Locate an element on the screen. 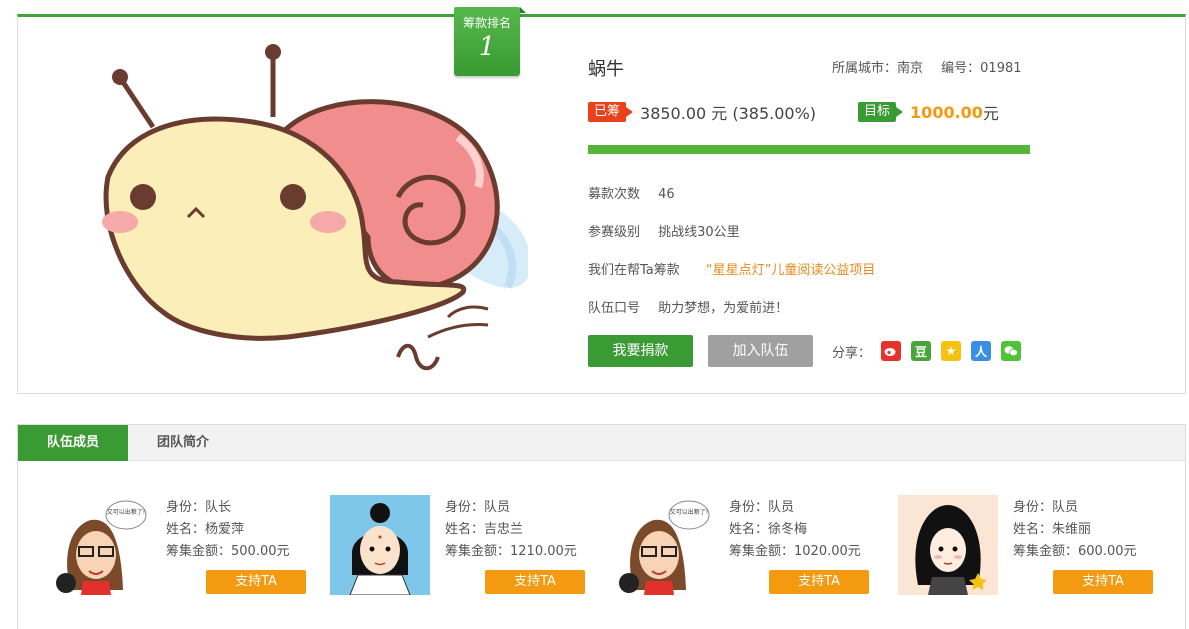 This screenshot has width=1189, height=629. douban-icon: 豆 is located at coordinates (921, 351).